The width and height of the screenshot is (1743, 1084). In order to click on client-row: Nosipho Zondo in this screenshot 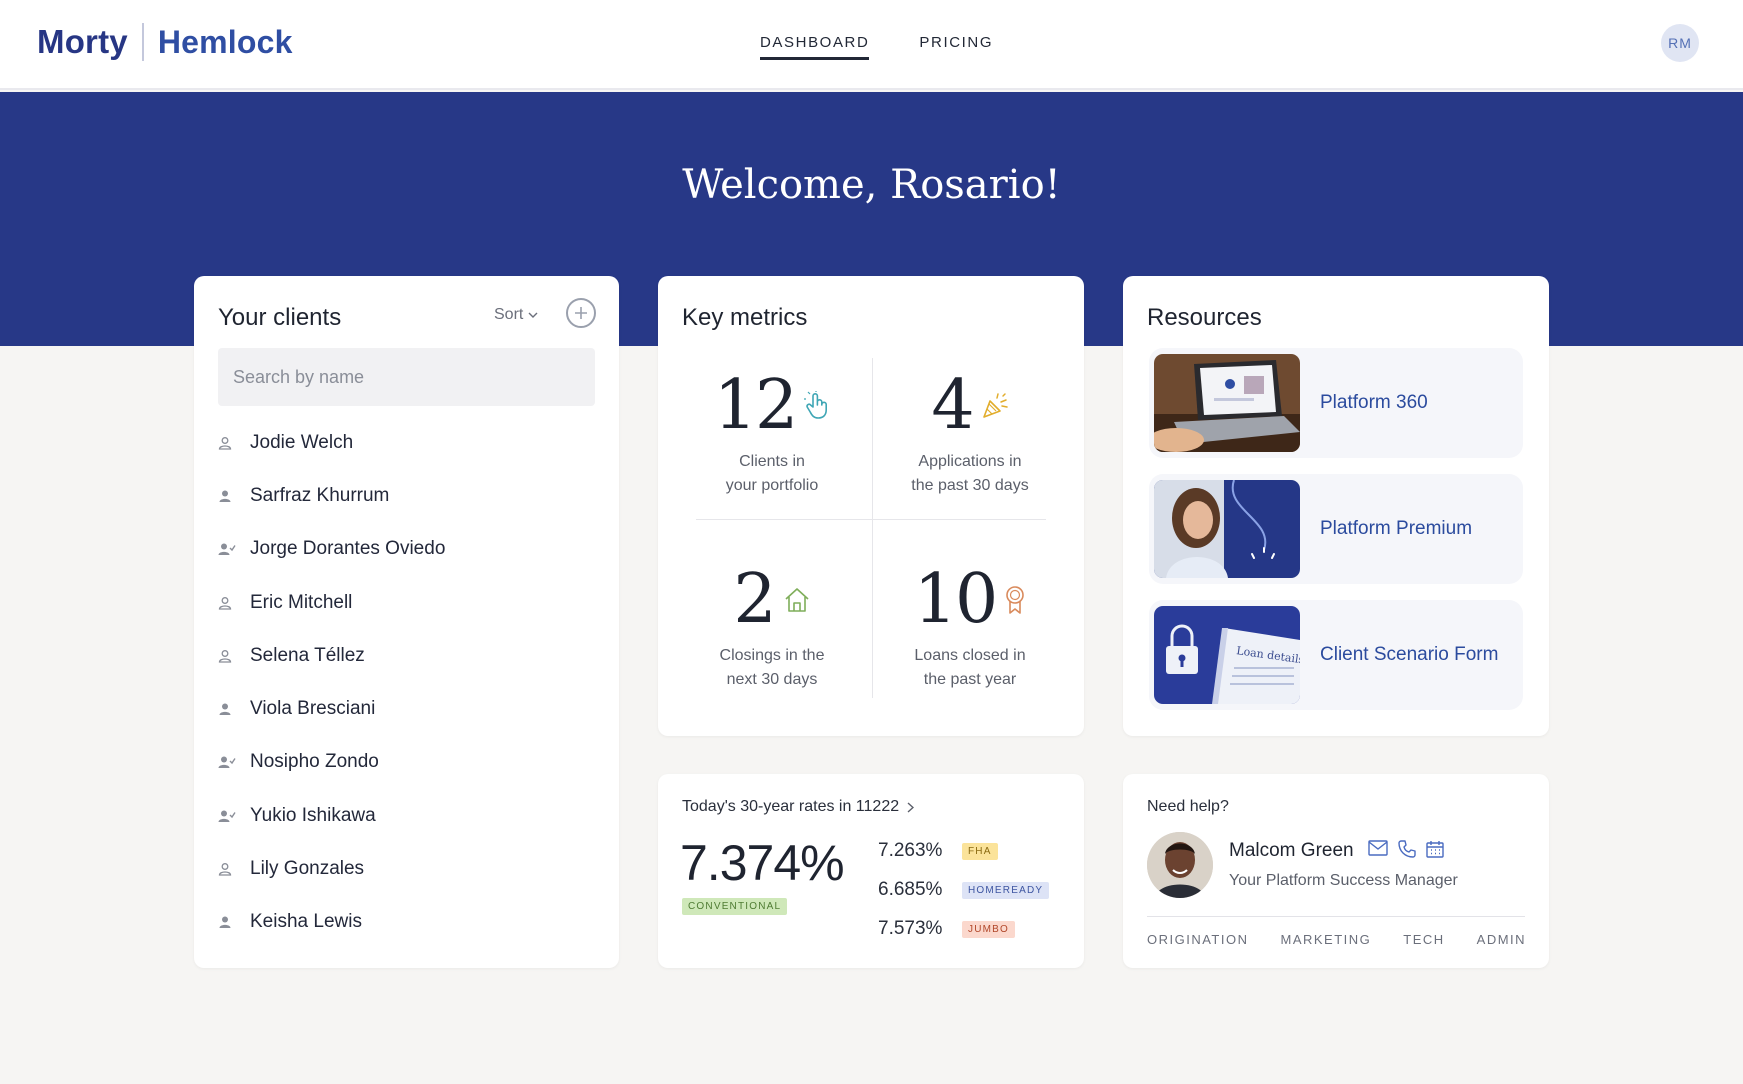, I will do `click(331, 762)`.